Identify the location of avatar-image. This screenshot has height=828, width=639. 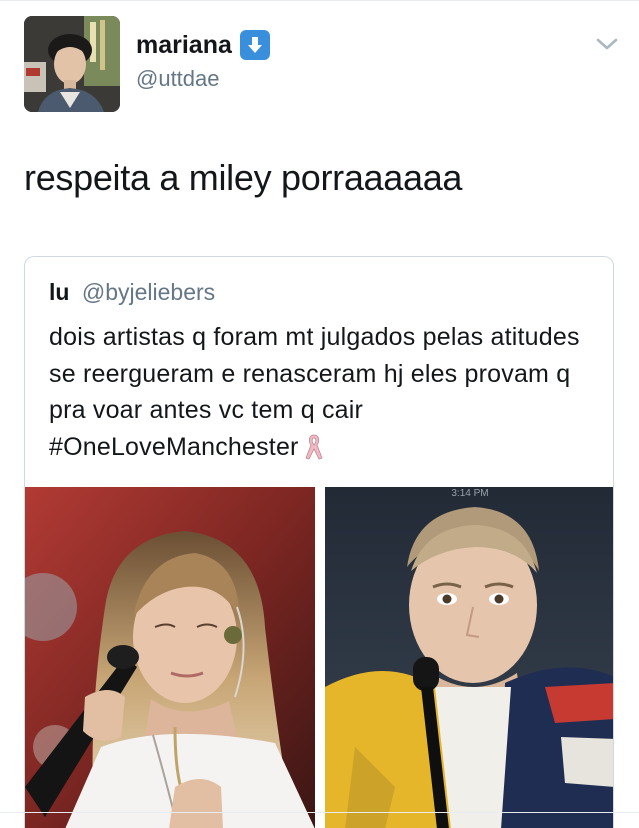
(72, 64).